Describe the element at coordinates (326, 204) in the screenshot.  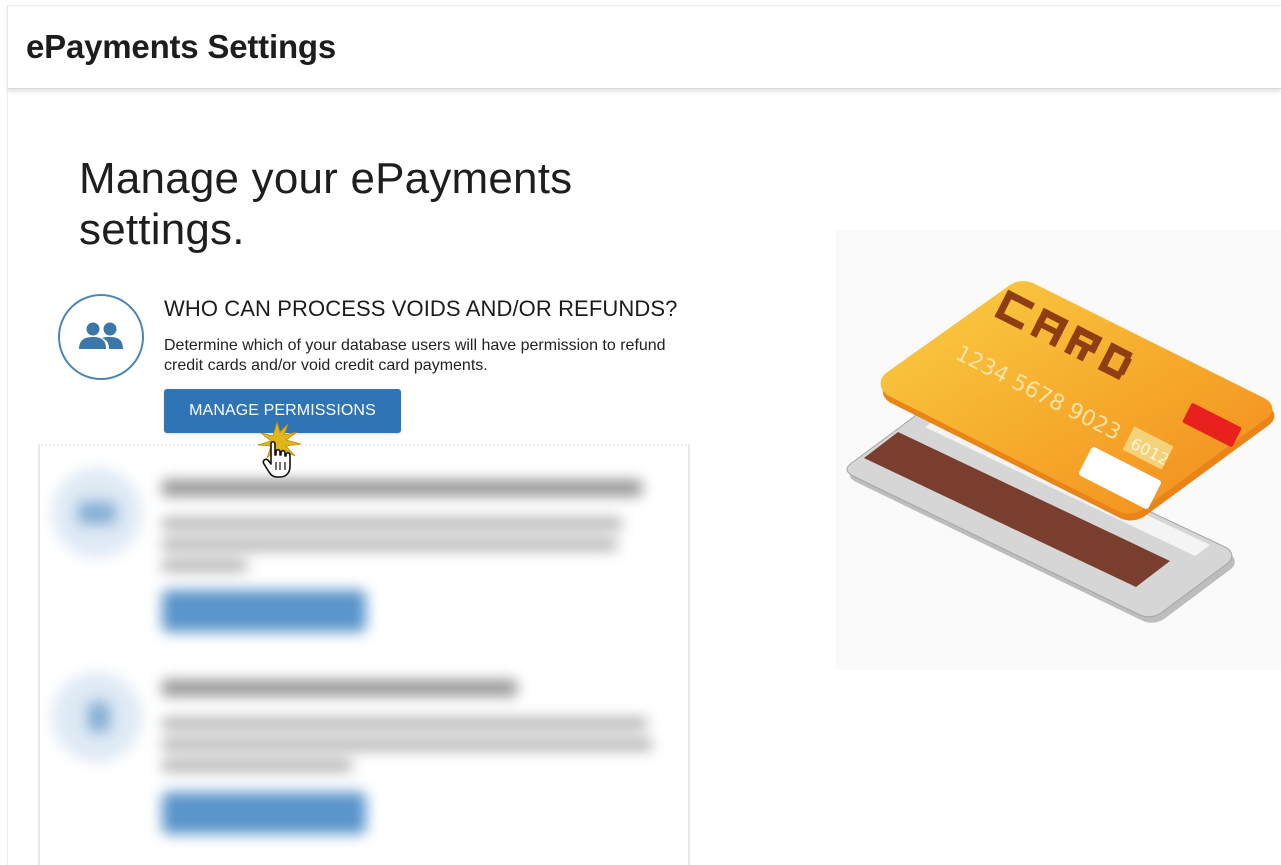
I see `main-headline: Manage your ePayments settings.` at that location.